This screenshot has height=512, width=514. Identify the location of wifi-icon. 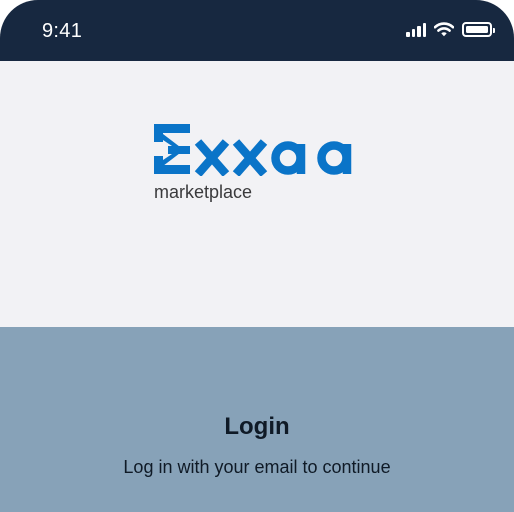
(444, 29).